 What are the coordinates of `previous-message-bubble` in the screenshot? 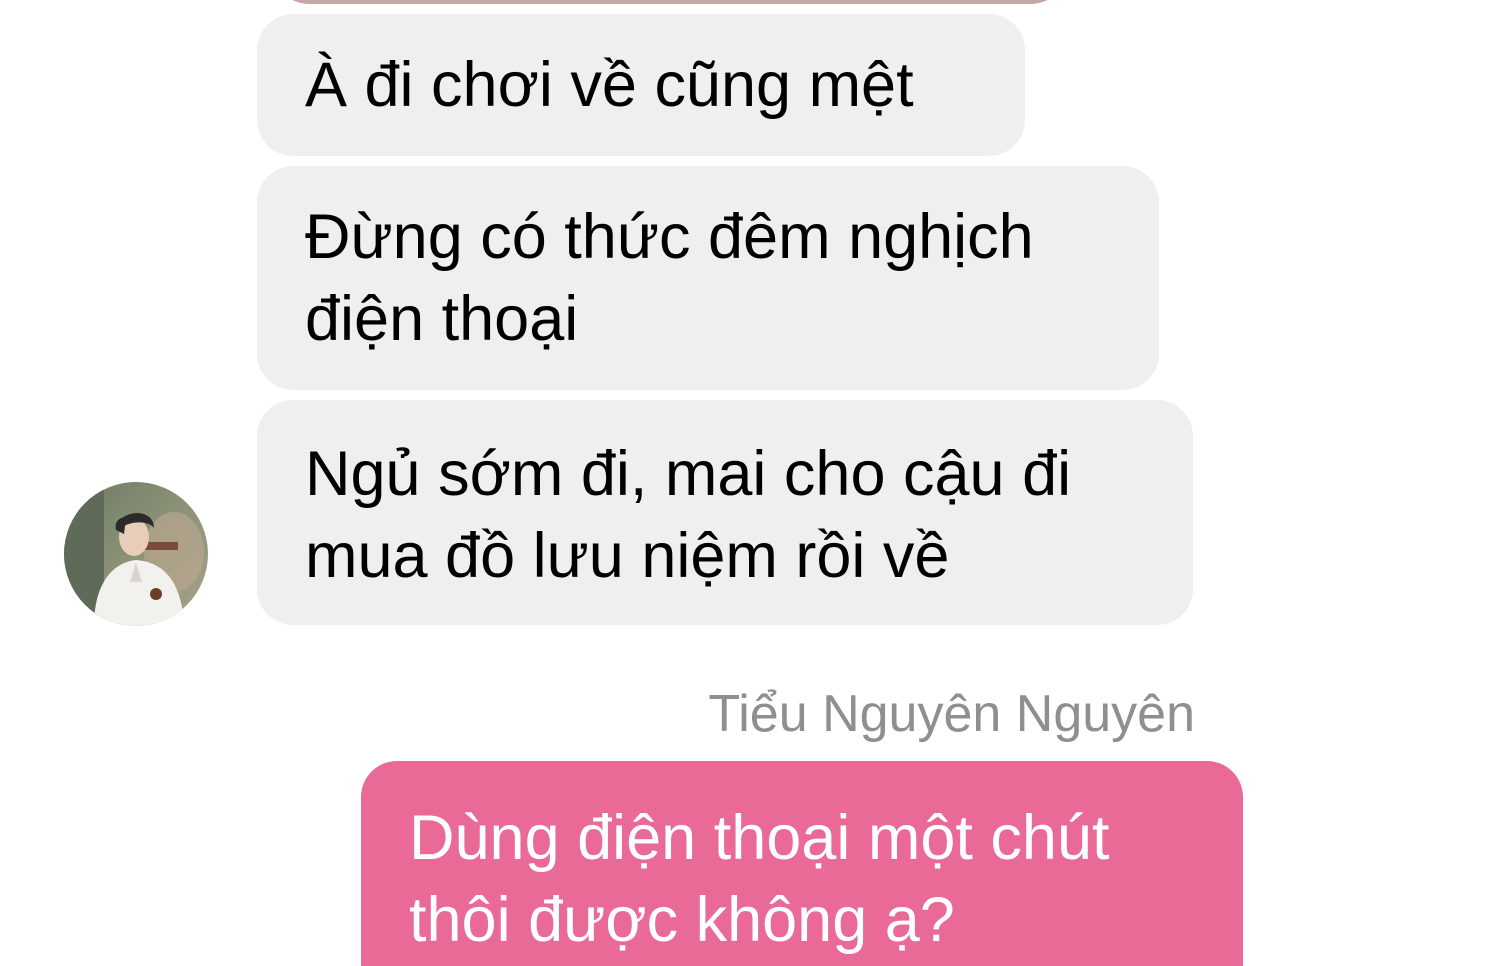 It's located at (670, 2).